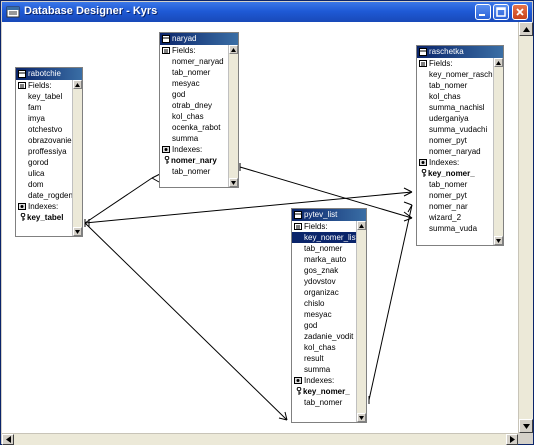 This screenshot has width=534, height=445. I want to click on field-row: nomer_pyt, so click(460, 140).